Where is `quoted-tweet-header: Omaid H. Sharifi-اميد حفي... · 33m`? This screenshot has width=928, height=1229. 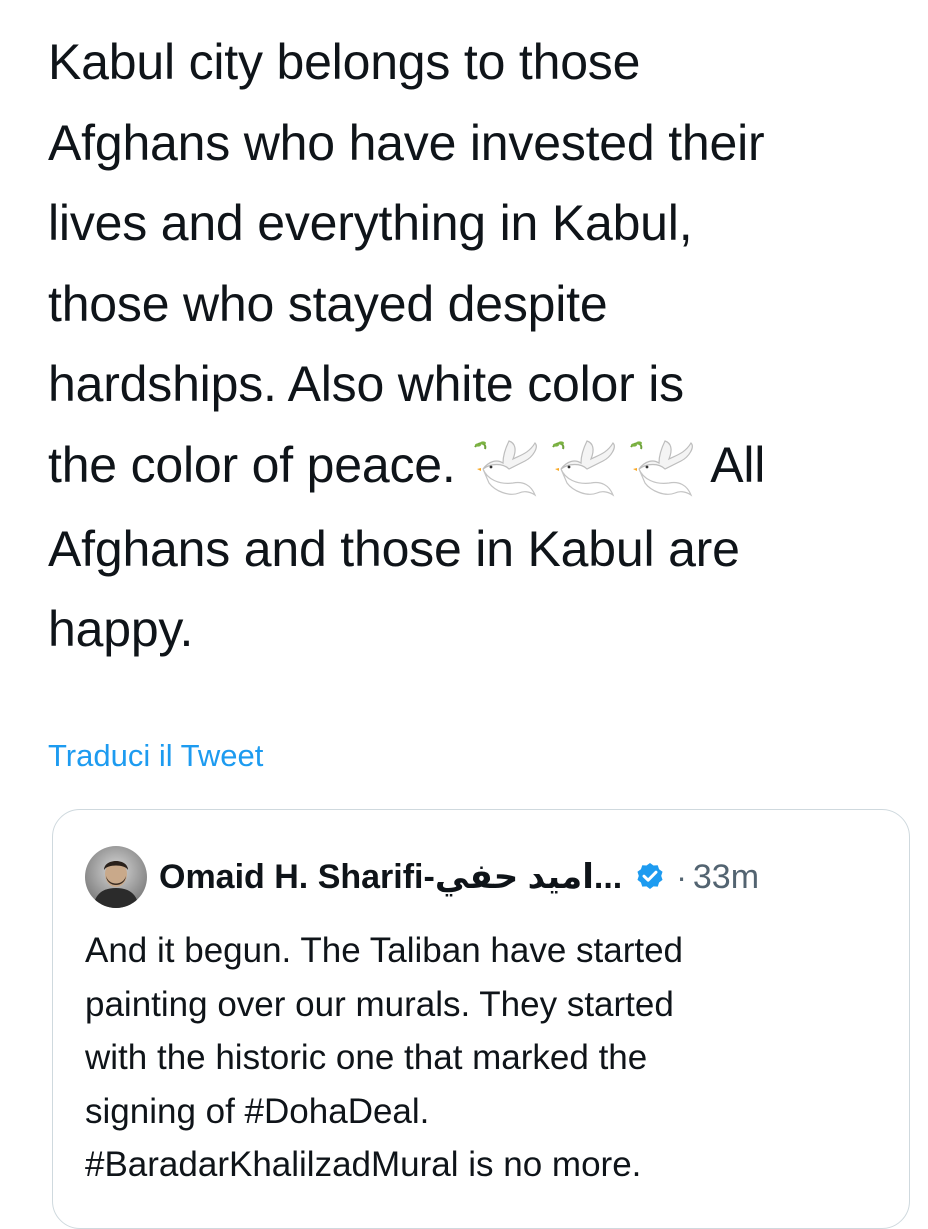 quoted-tweet-header: Omaid H. Sharifi-اميد حفي... · 33m is located at coordinates (422, 877).